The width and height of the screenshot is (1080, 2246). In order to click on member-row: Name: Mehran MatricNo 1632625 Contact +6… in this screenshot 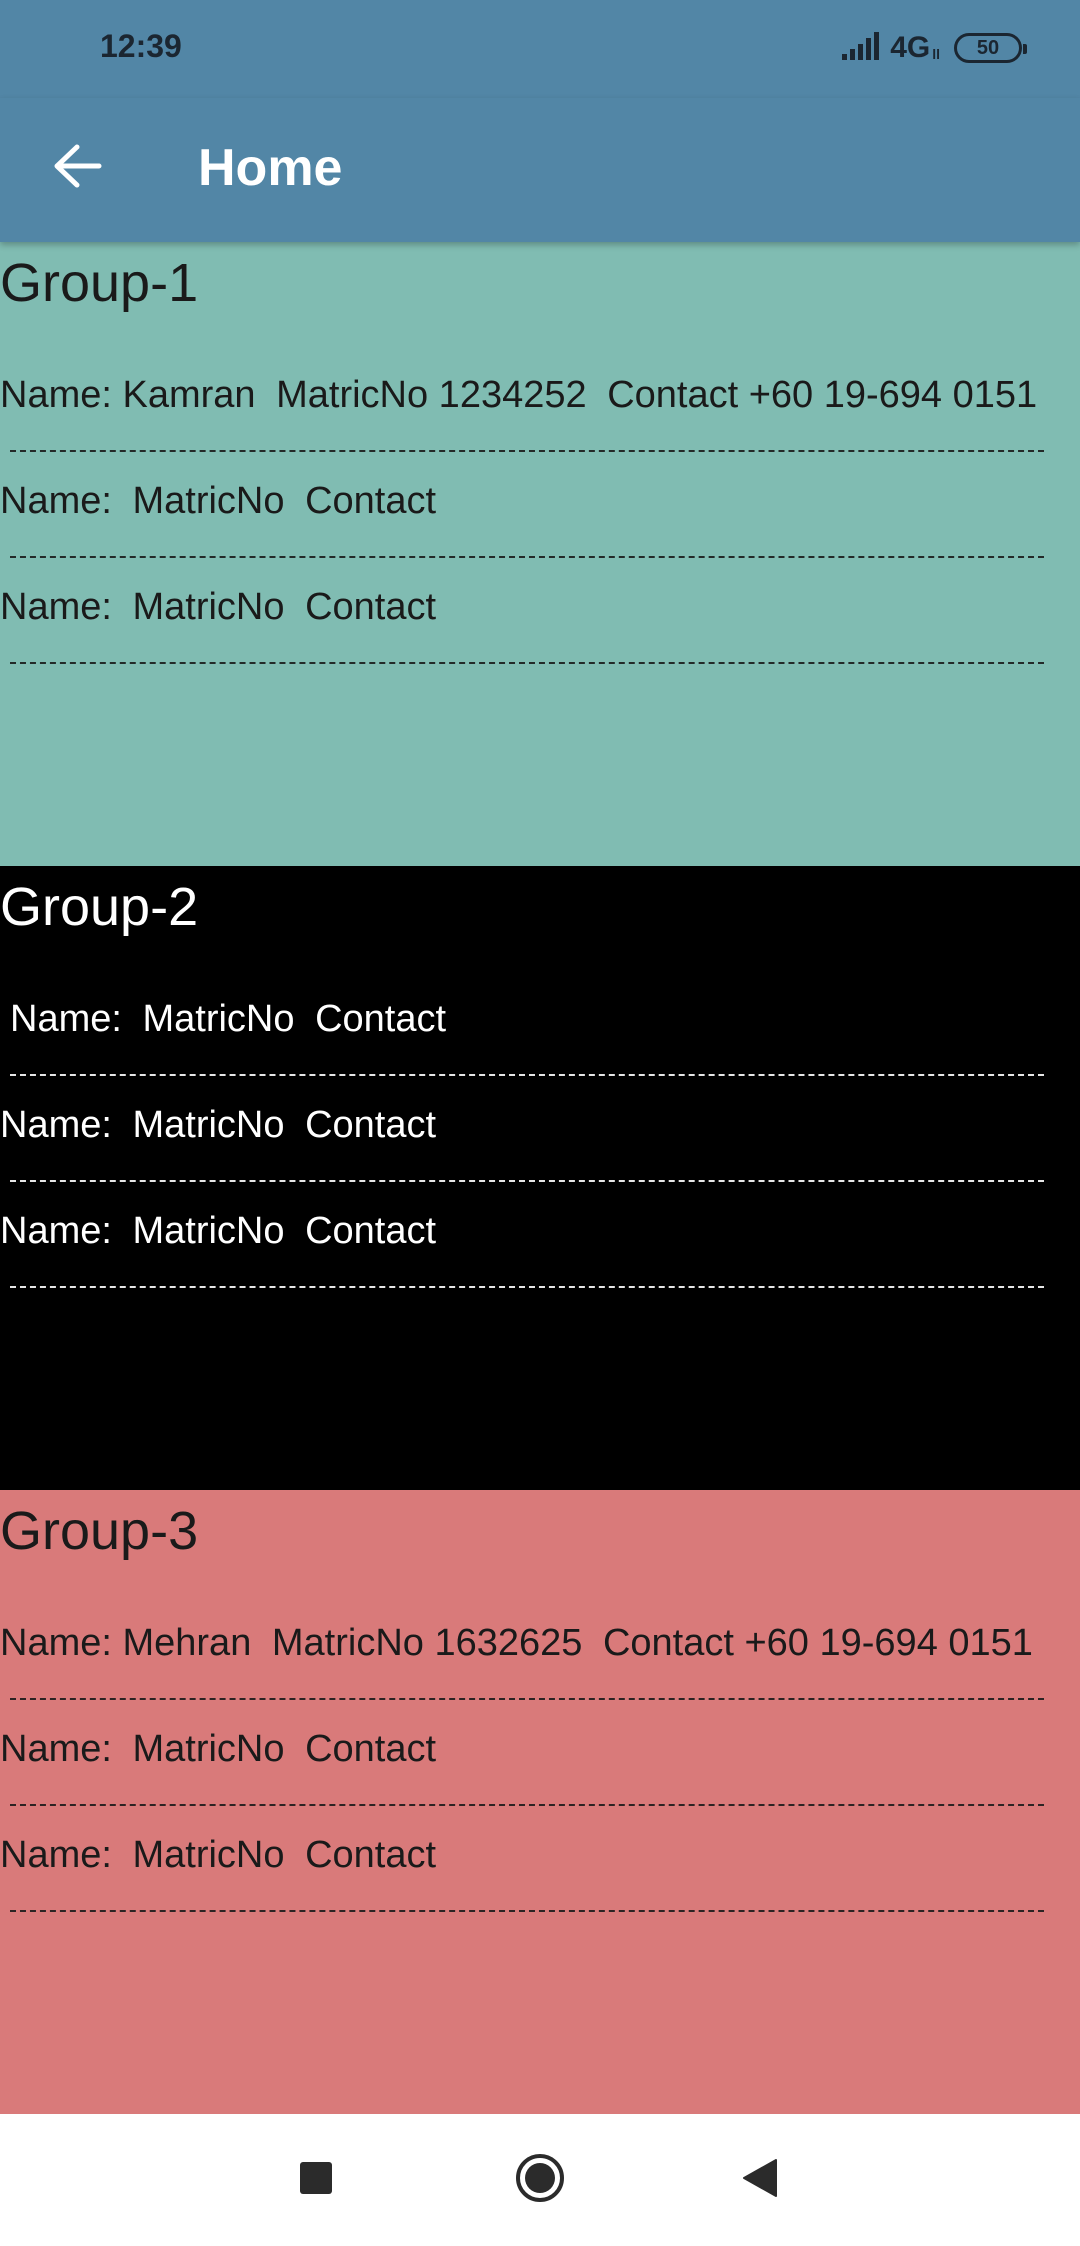, I will do `click(521, 1643)`.